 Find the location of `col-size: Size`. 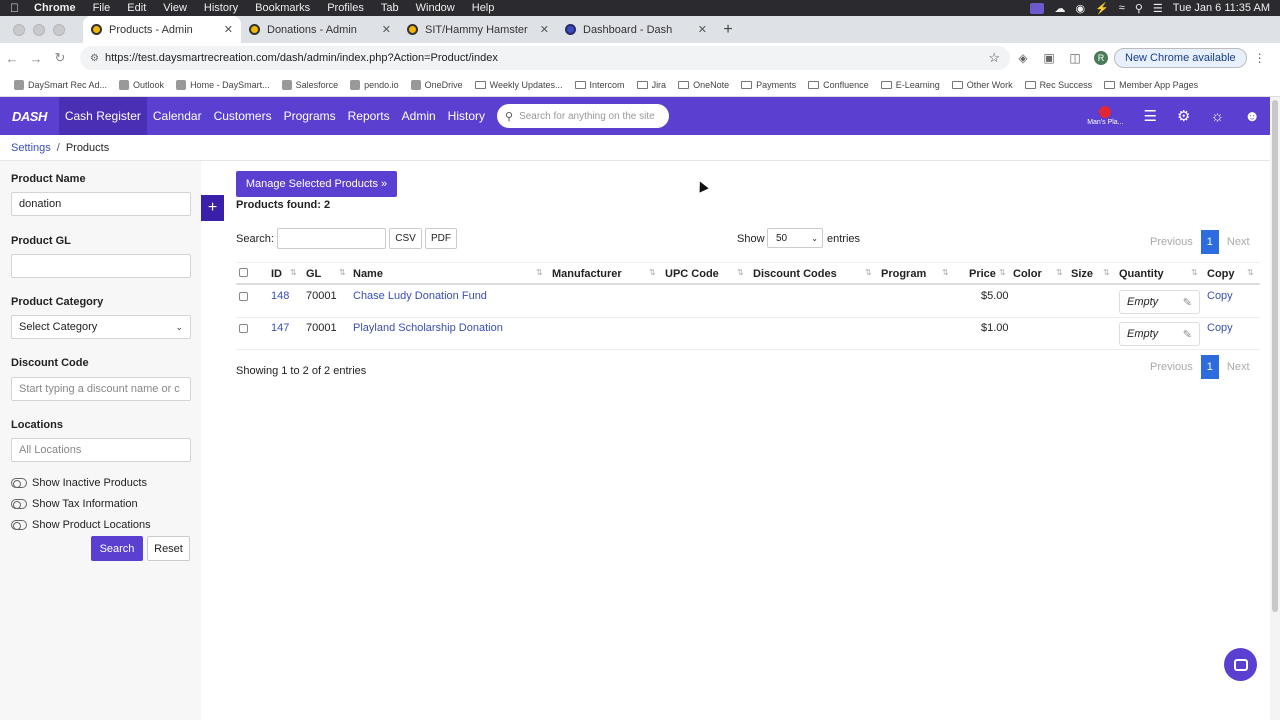

col-size: Size is located at coordinates (1082, 274).